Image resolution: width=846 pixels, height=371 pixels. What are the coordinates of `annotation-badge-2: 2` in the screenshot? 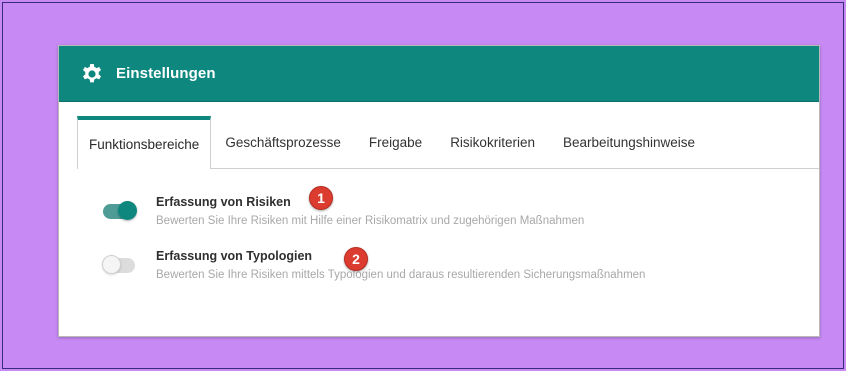 It's located at (356, 259).